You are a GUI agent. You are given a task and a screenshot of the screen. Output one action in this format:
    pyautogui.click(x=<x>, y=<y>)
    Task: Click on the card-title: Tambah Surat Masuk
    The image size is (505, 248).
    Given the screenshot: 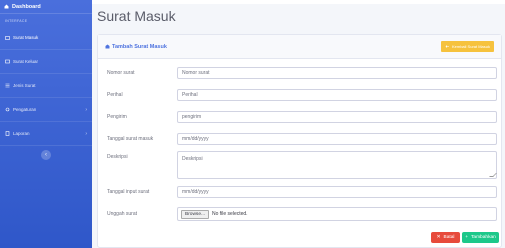 What is the action you would take?
    pyautogui.click(x=136, y=47)
    